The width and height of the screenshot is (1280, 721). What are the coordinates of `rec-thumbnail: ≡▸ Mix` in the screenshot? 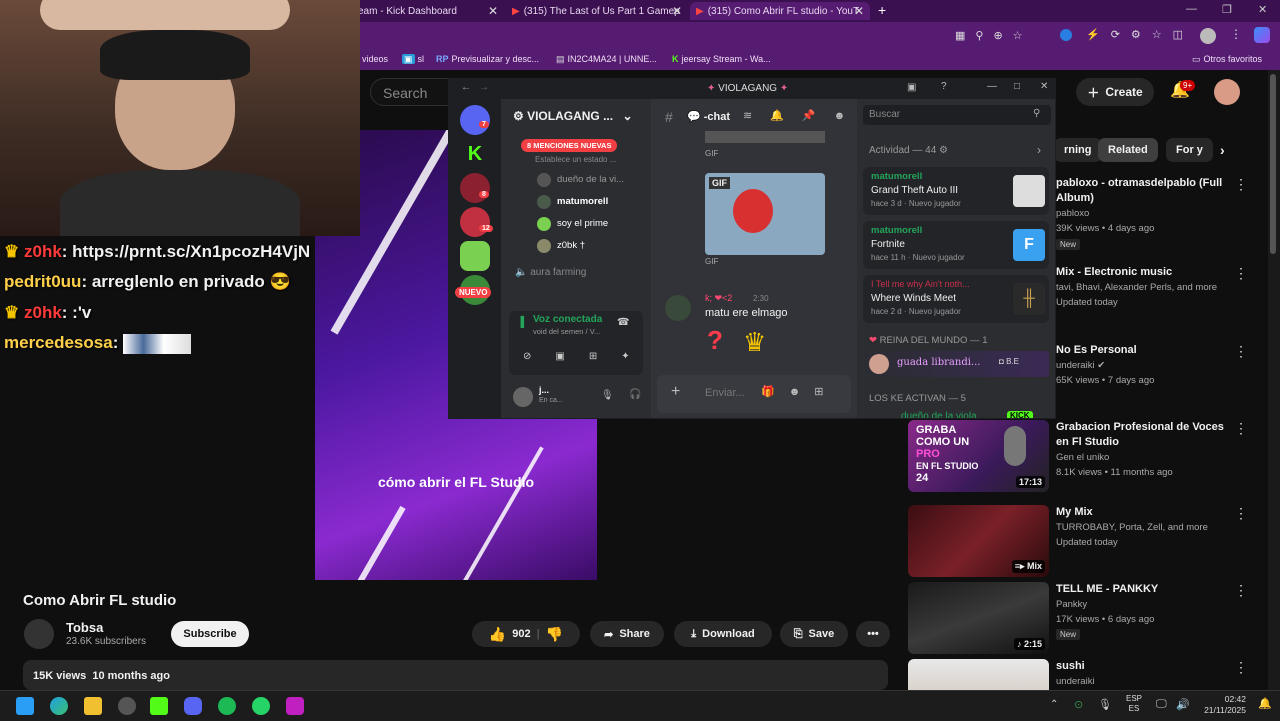 It's located at (978, 541).